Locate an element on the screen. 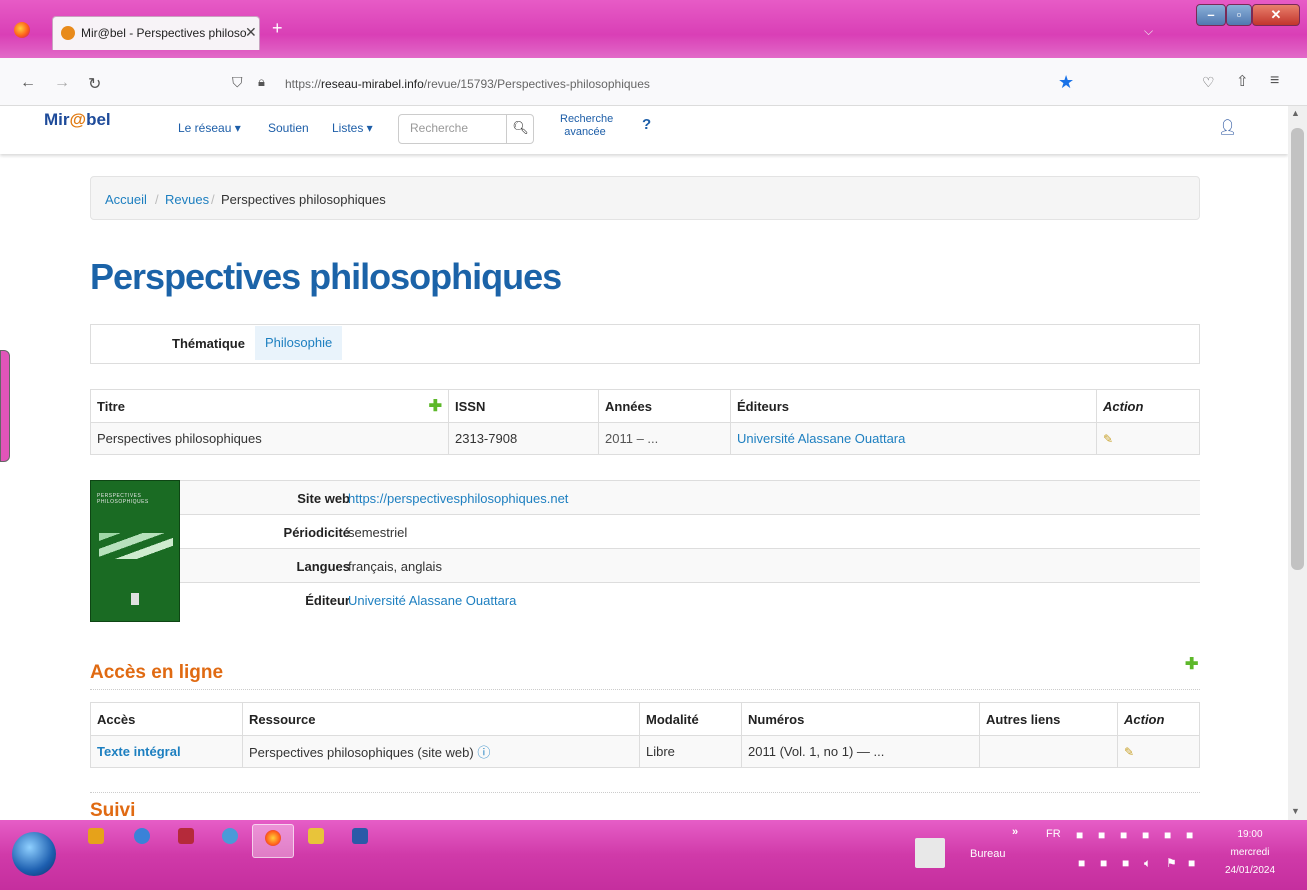 The height and width of the screenshot is (890, 1307). cover-graphic is located at coordinates (136, 546).